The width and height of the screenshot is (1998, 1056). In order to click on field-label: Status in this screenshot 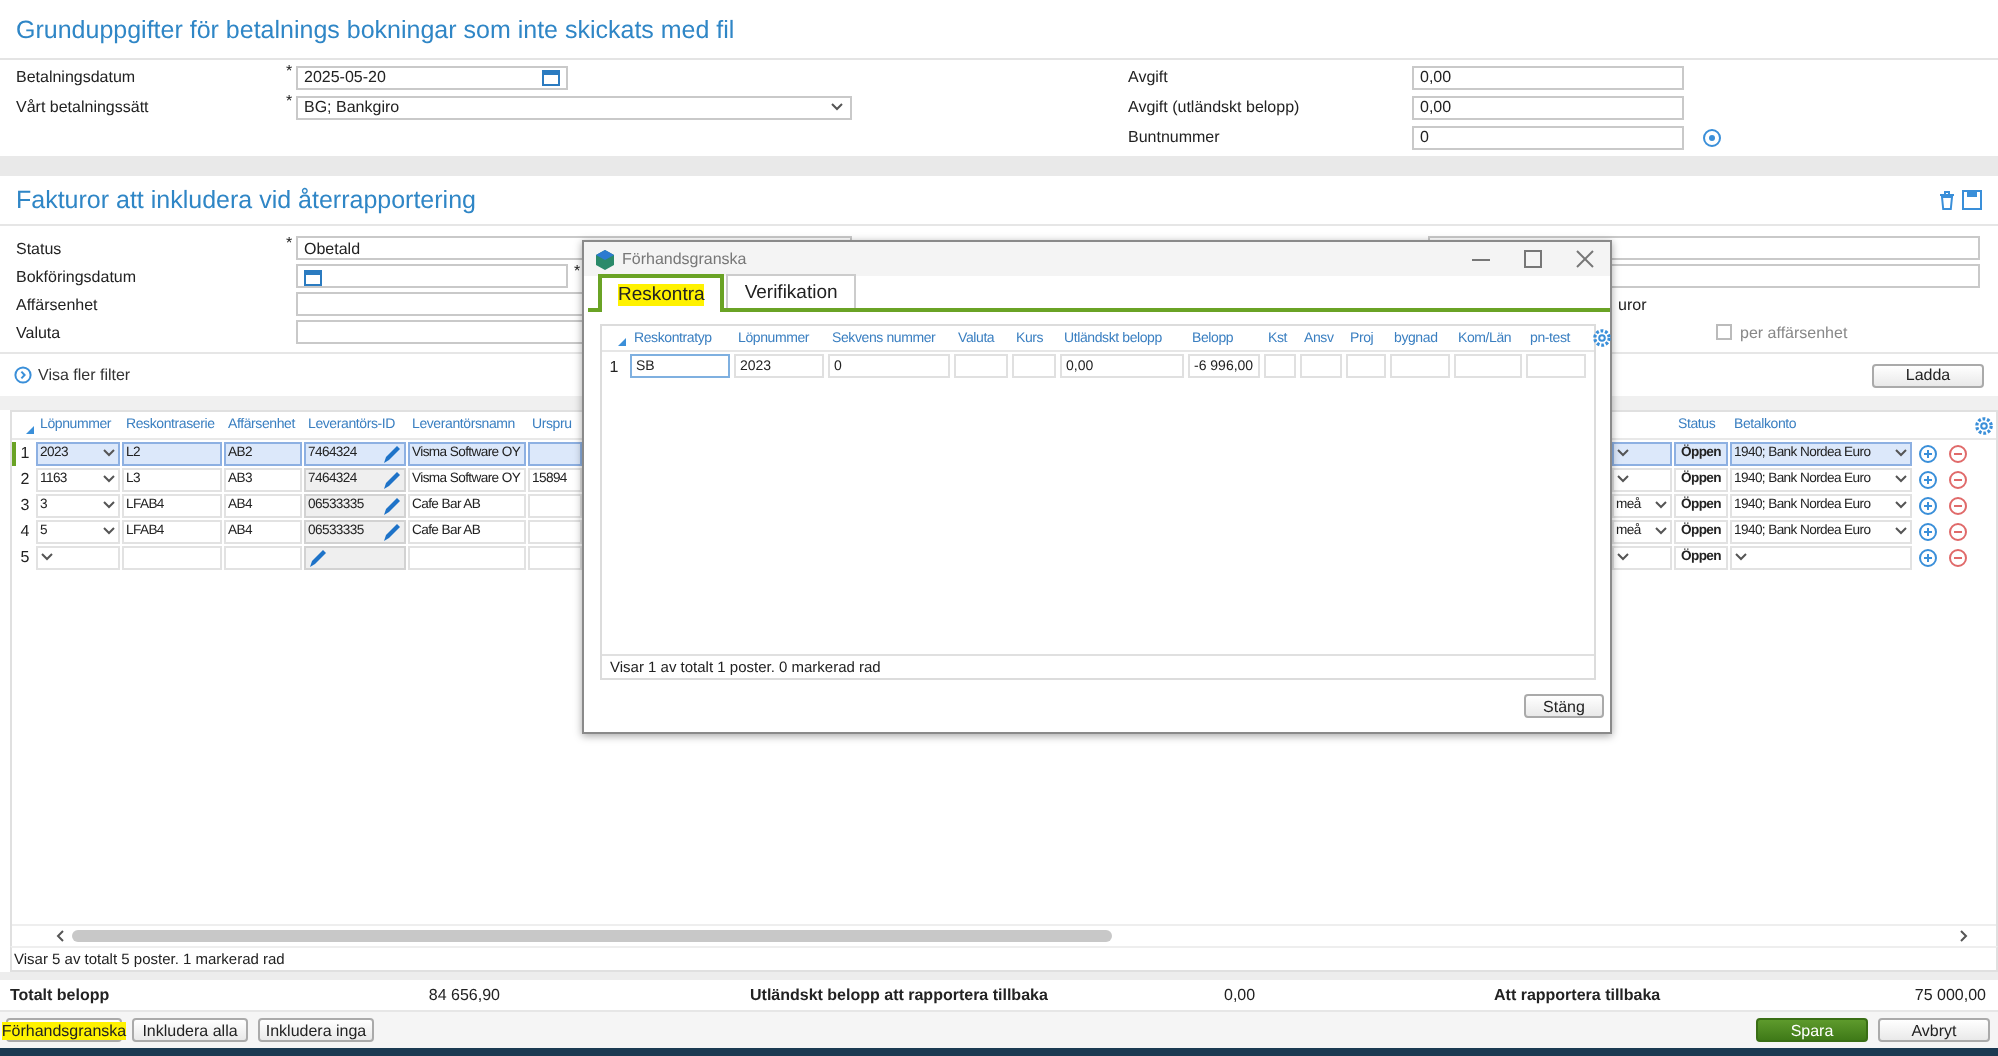, I will do `click(40, 248)`.